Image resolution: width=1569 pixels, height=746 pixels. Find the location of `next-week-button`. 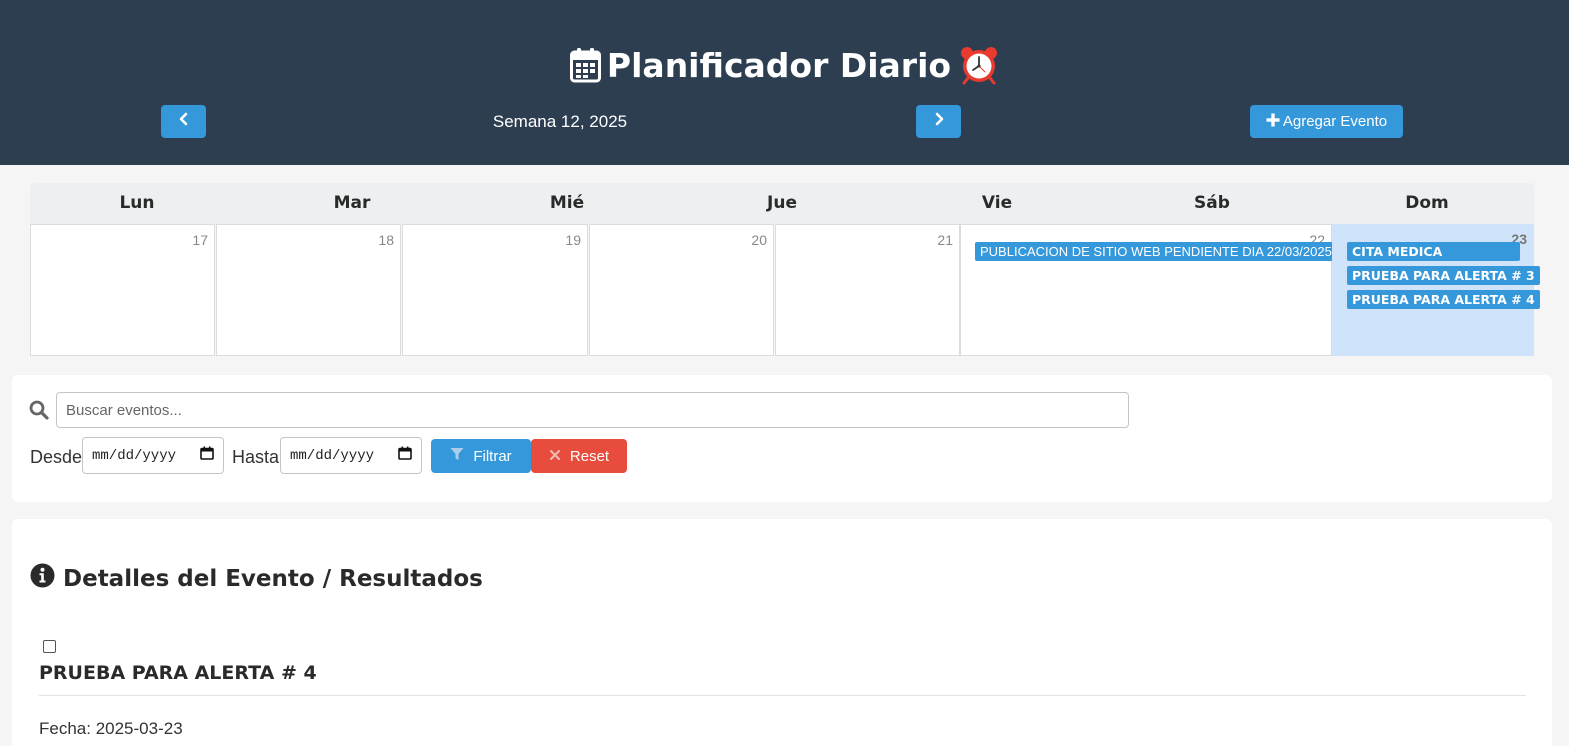

next-week-button is located at coordinates (938, 121).